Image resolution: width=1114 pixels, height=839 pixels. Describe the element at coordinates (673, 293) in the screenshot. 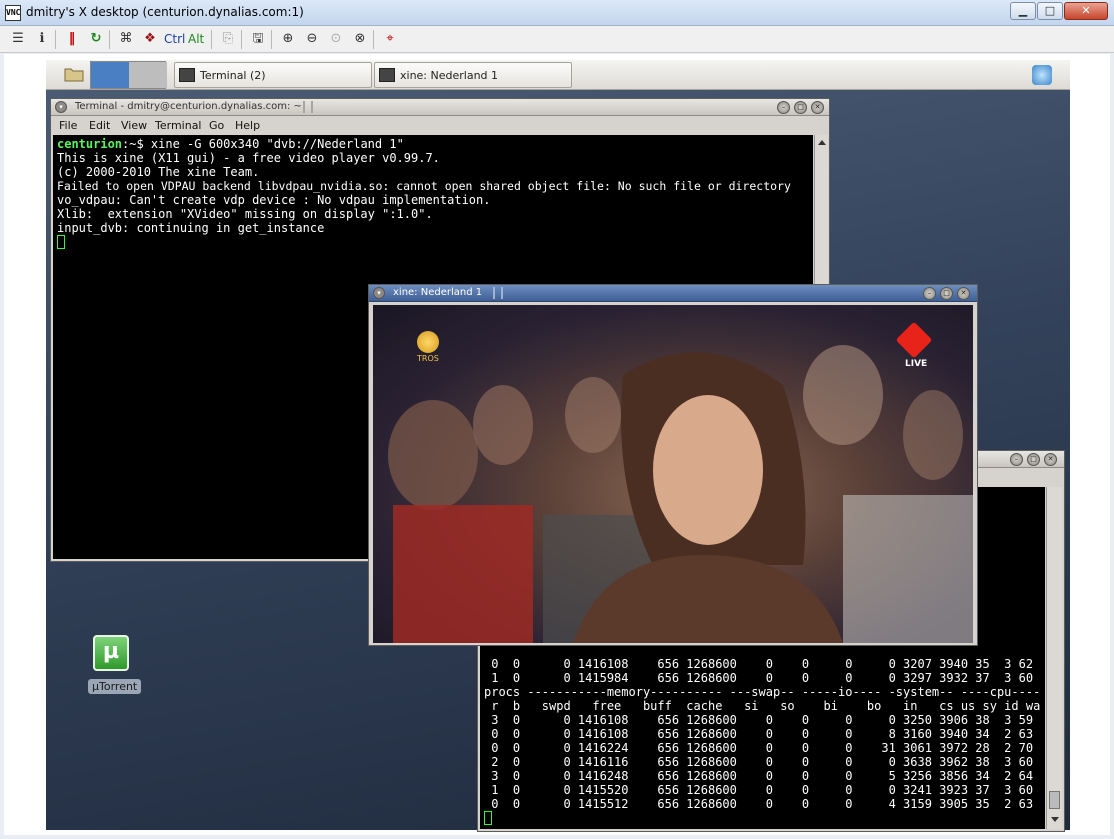

I see `xine-titlebar: ▾ xine: Nederland 1 – □ ✕` at that location.